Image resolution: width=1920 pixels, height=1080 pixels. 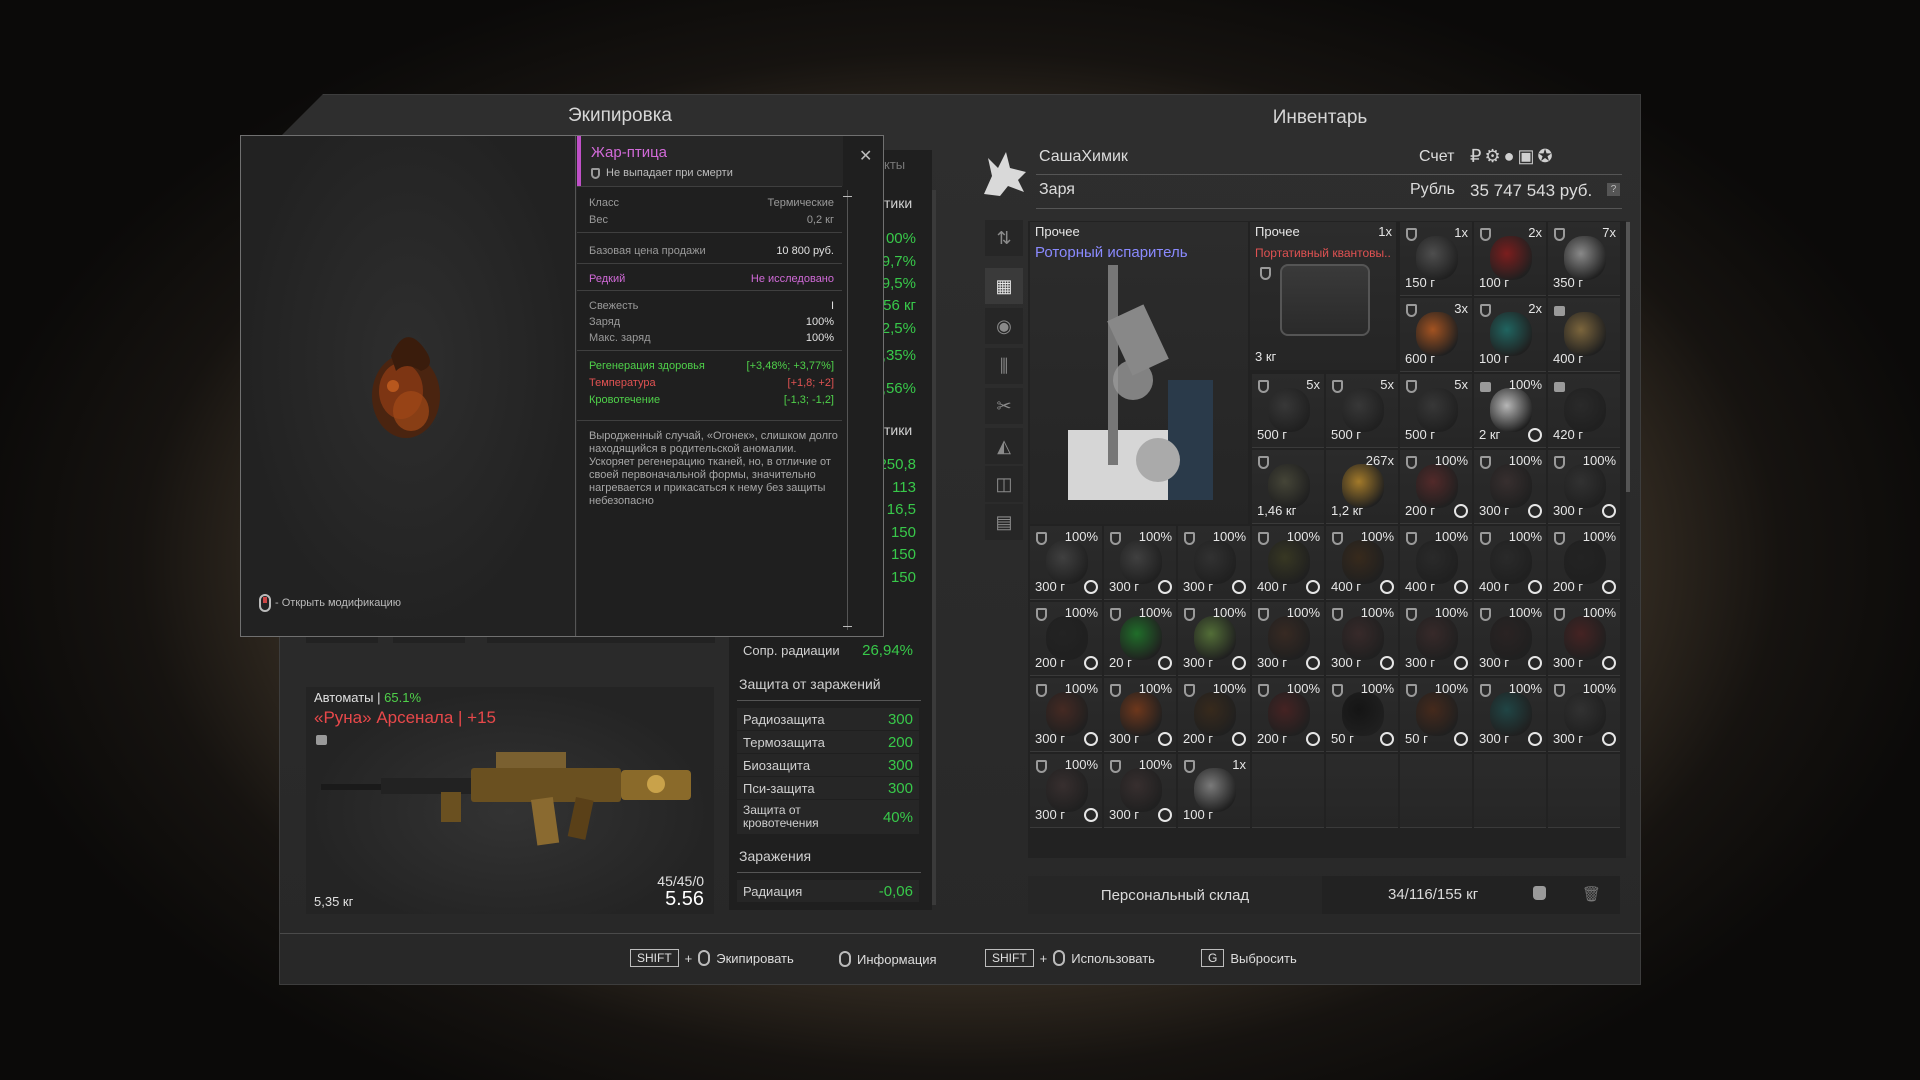 I want to click on scroll-down-icon, so click(x=847, y=626).